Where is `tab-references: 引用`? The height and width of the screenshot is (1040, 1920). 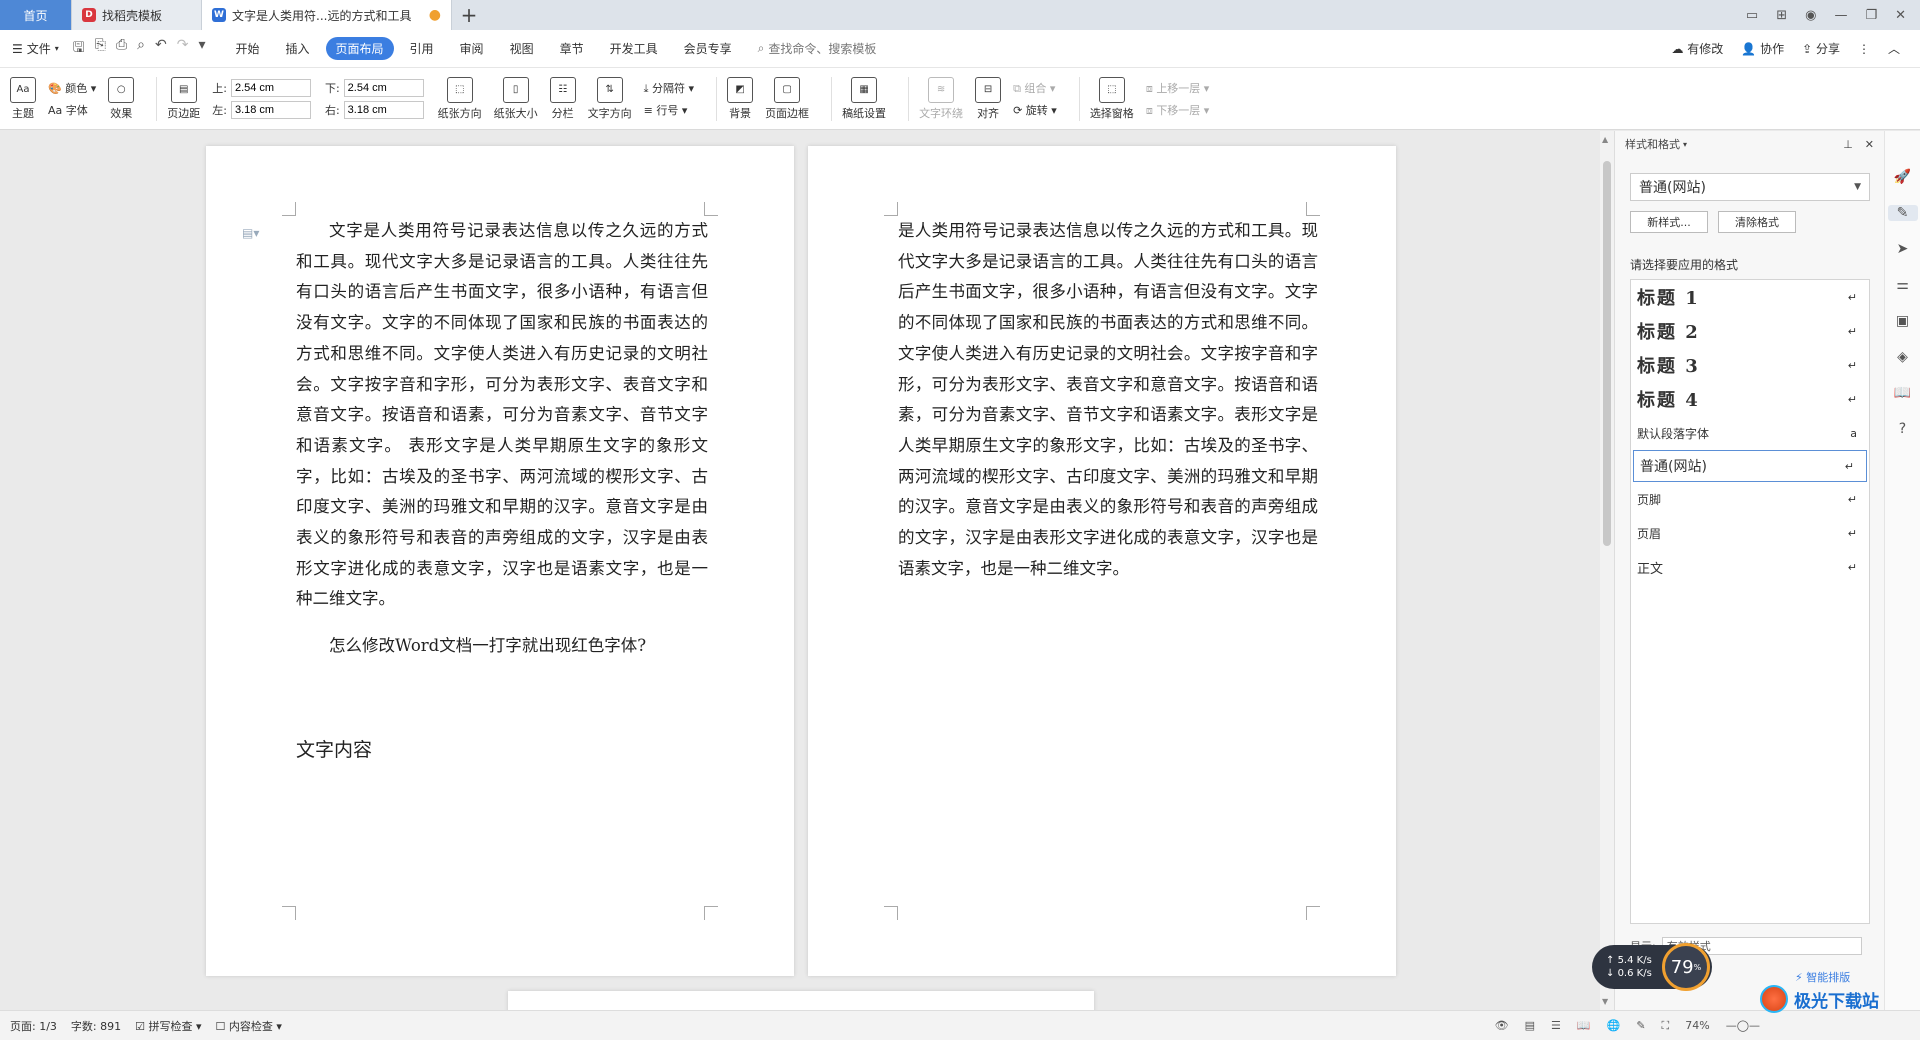
tab-references: 引用 is located at coordinates (422, 48).